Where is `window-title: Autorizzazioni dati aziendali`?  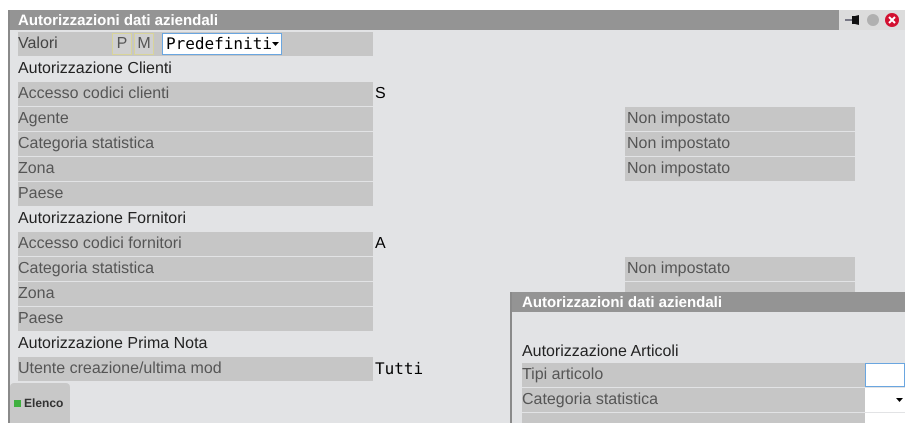
window-title: Autorizzazioni dati aziendali is located at coordinates (118, 20).